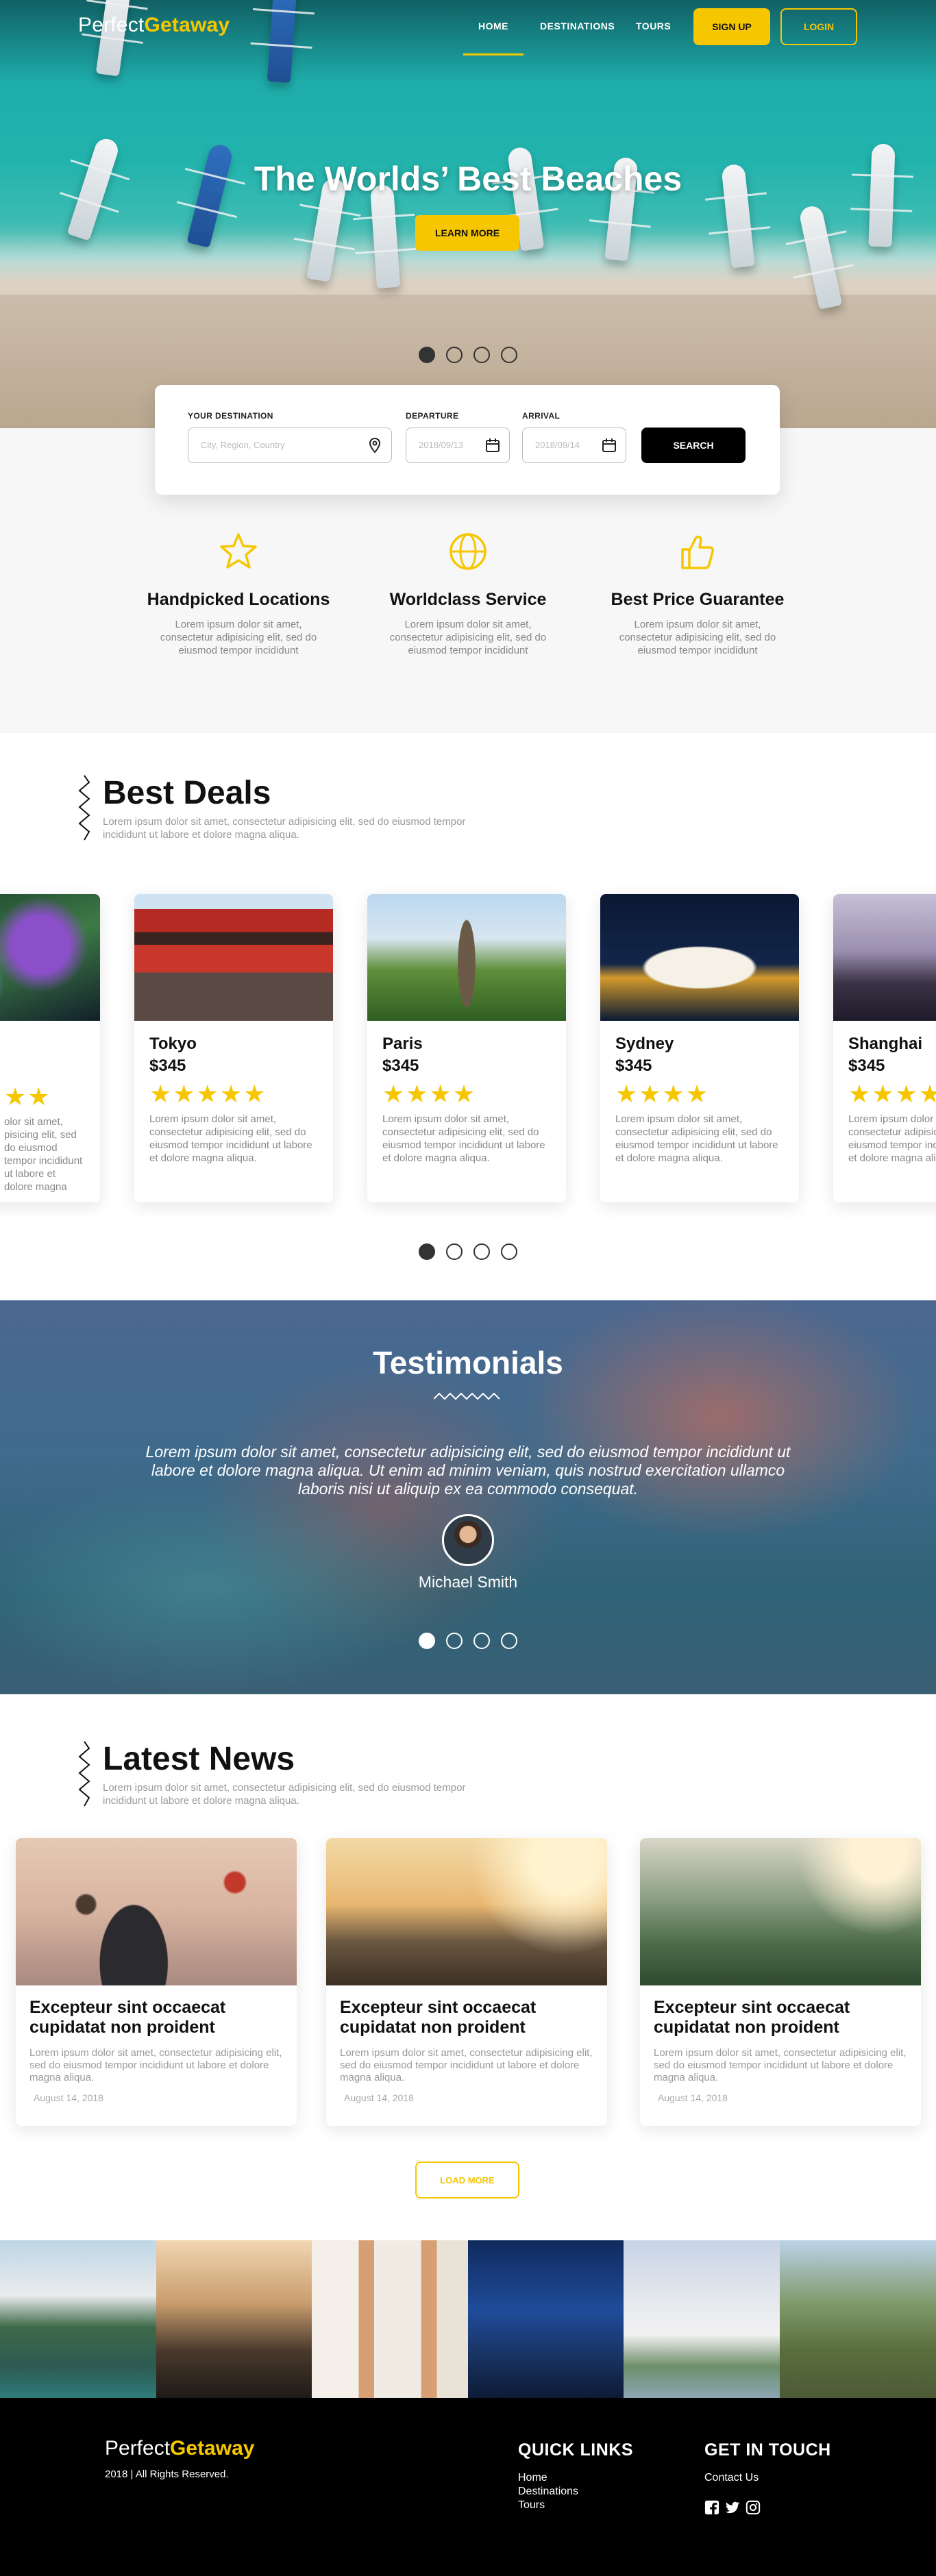 The height and width of the screenshot is (2576, 936). I want to click on destination-placeholder: City, Region, Country, so click(243, 445).